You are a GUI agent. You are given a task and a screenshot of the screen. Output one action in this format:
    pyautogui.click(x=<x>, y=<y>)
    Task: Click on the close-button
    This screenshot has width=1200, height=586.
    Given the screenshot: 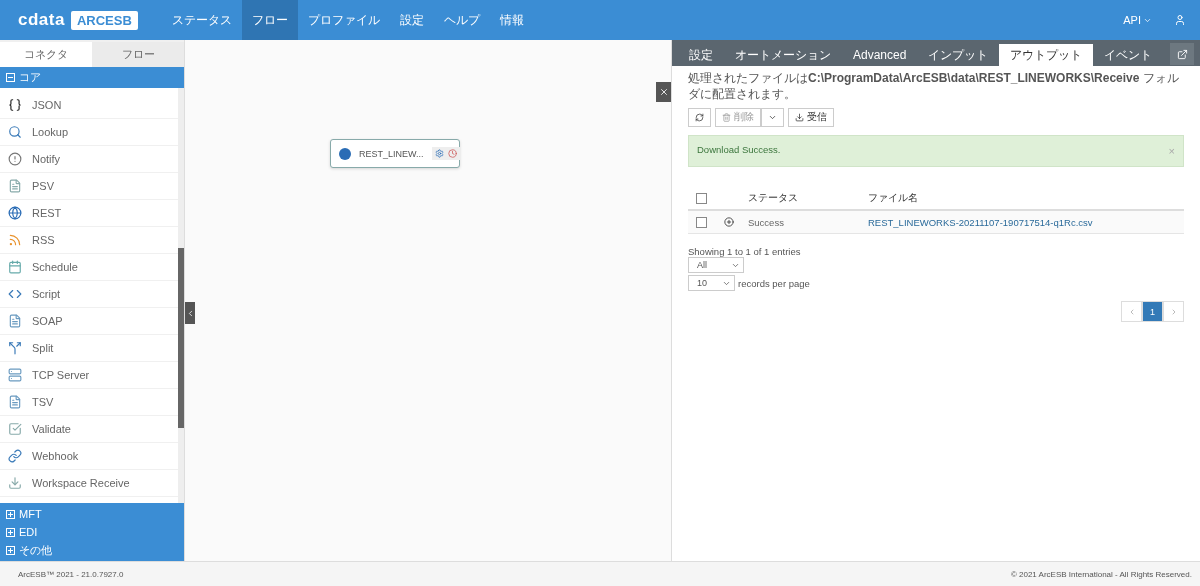 What is the action you would take?
    pyautogui.click(x=663, y=92)
    